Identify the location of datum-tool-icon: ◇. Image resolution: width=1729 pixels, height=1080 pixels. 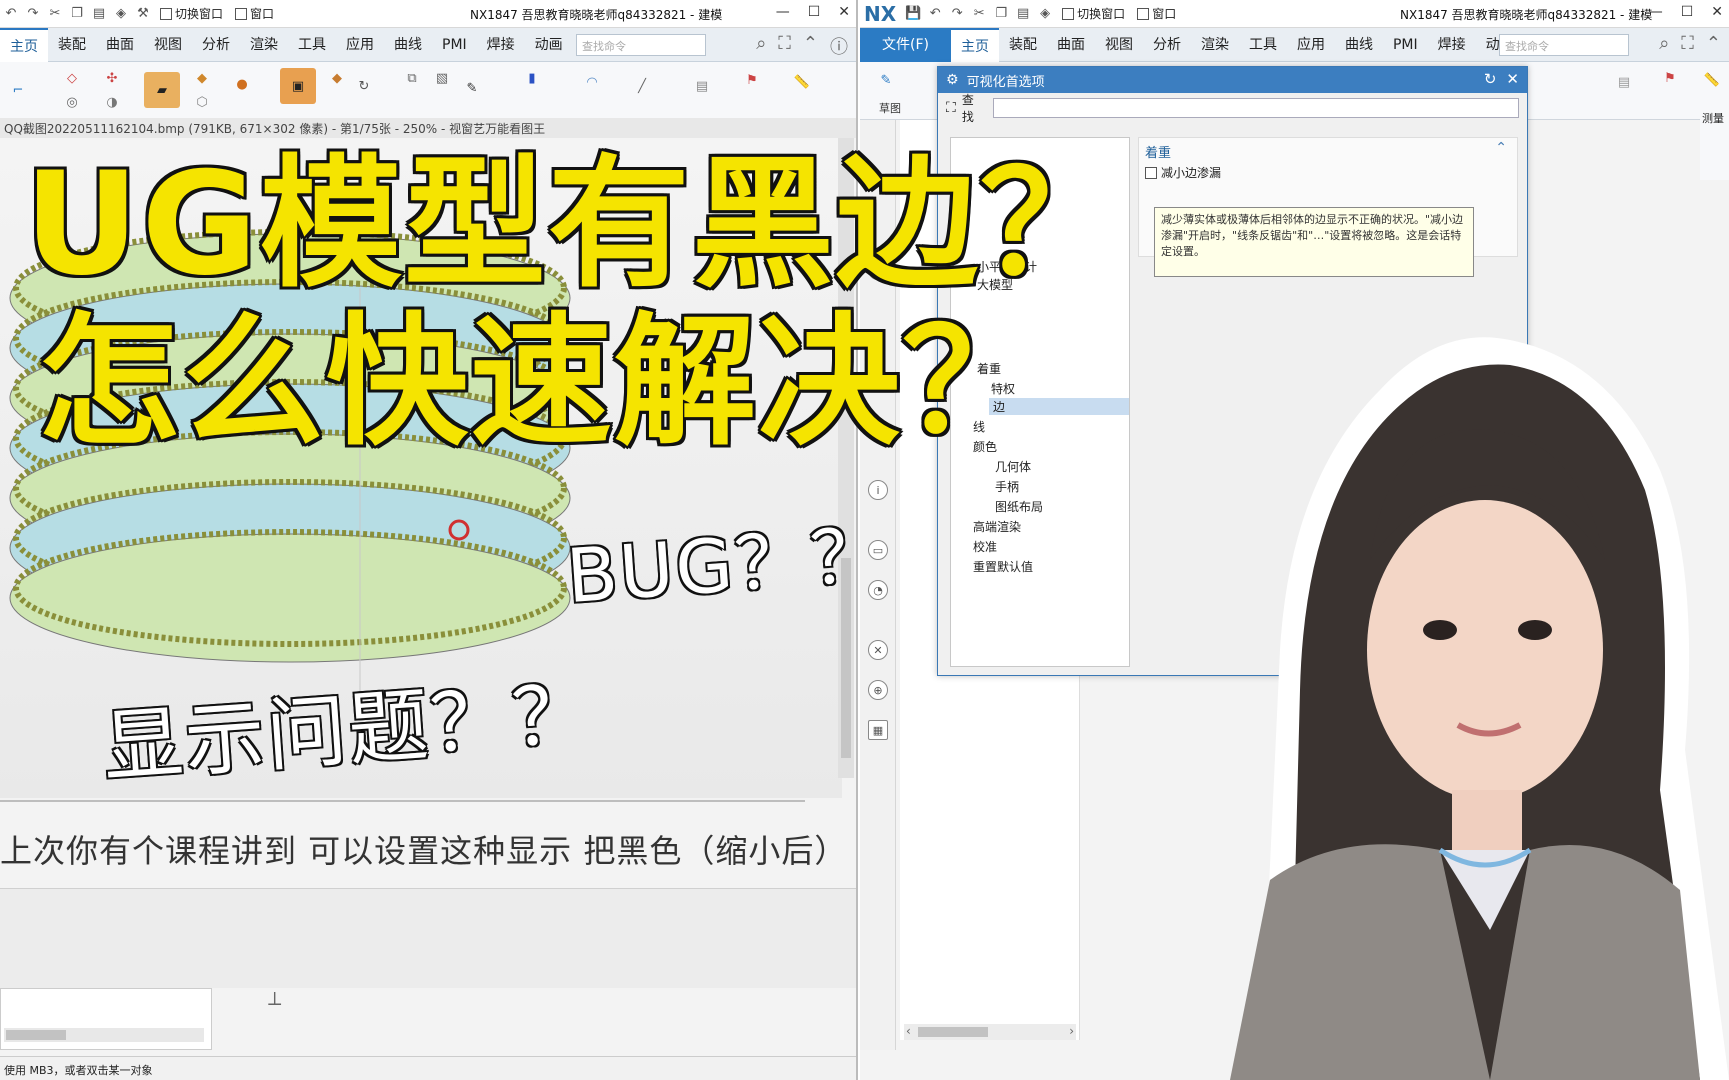
(72, 78).